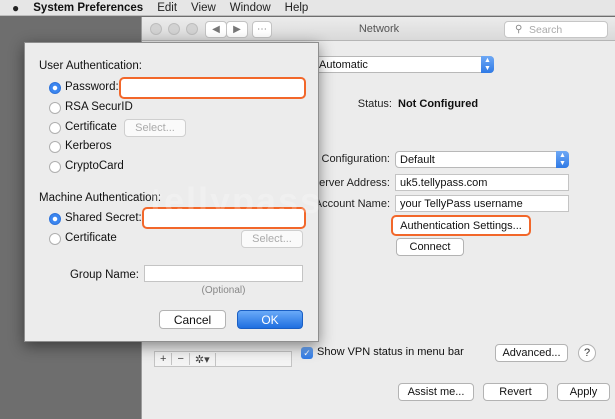 This screenshot has height=419, width=615. What do you see at coordinates (203, 8) in the screenshot?
I see `menu-view: View` at bounding box center [203, 8].